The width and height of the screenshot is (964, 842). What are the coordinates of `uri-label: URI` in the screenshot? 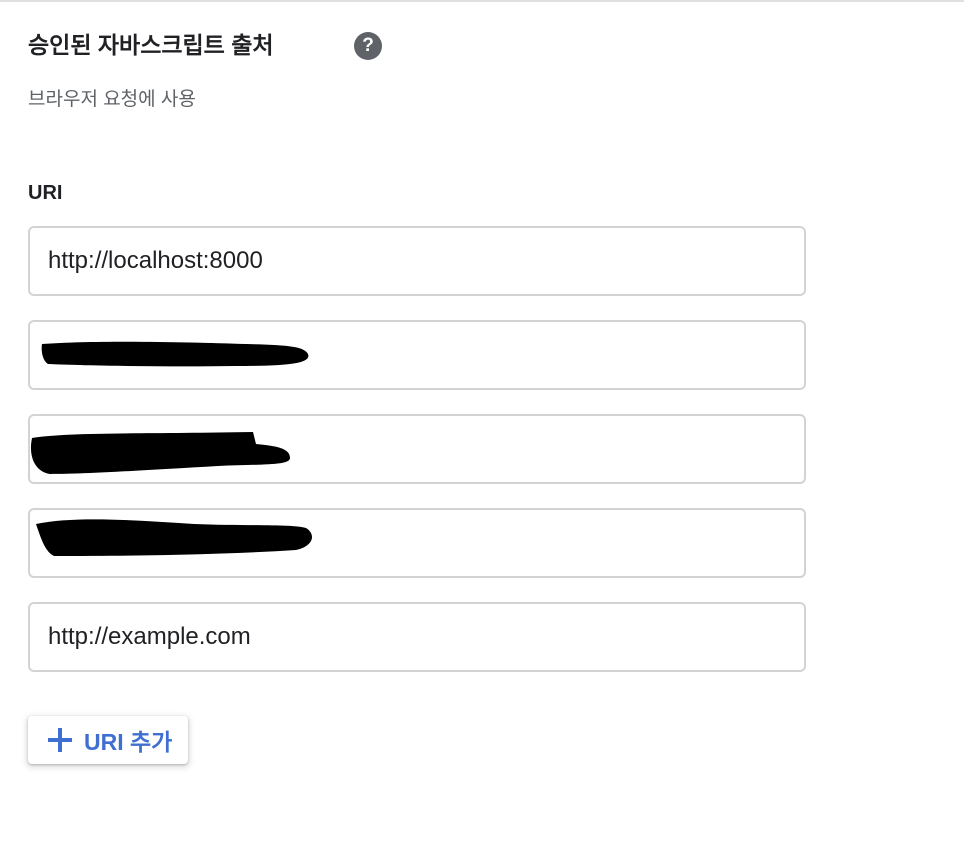 It's located at (45, 193).